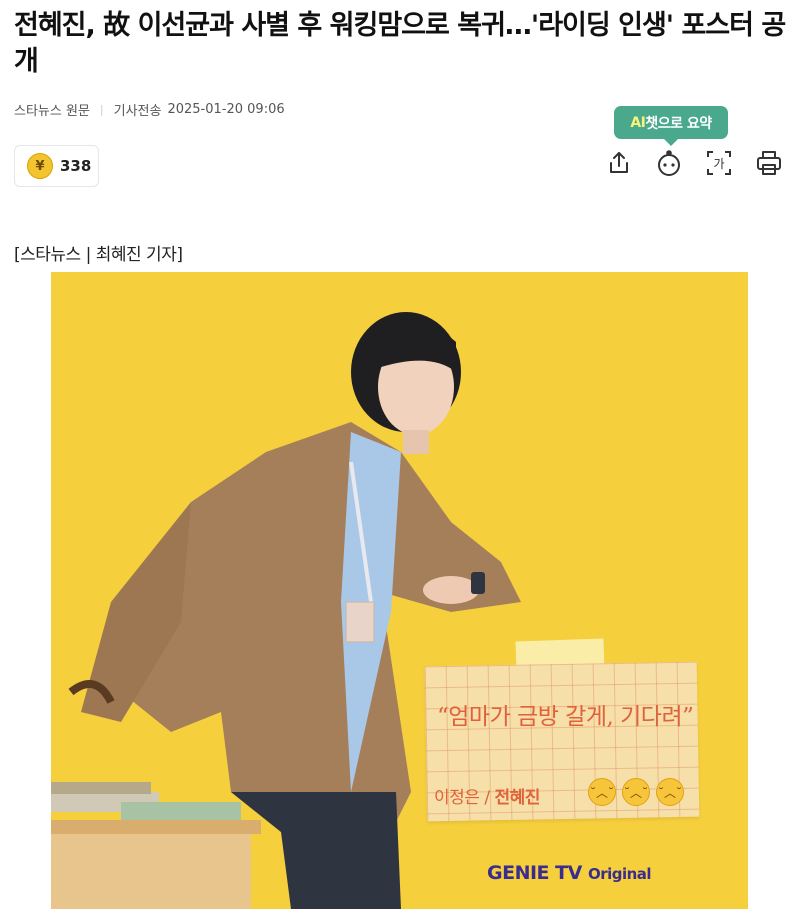 This screenshot has width=800, height=909. I want to click on actor-name: 전혜진, so click(517, 798).